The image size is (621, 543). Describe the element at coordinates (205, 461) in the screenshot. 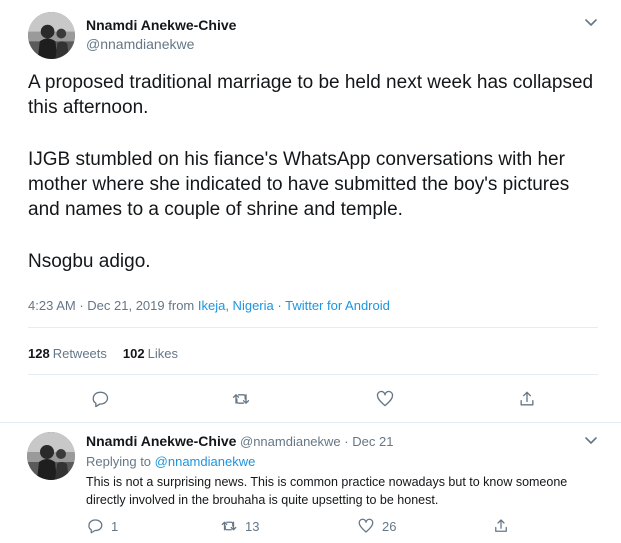

I see `replying-to-handle: @nnamdianekwe` at that location.